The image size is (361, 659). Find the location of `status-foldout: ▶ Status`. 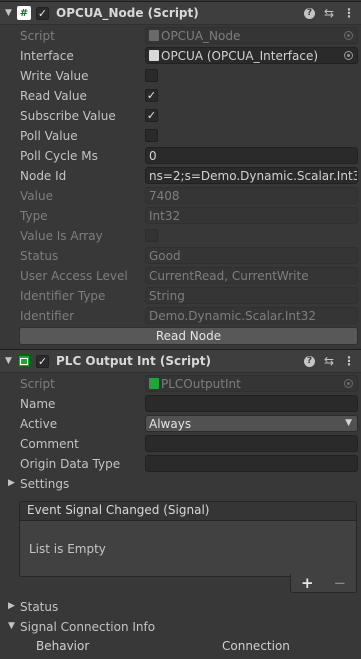

status-foldout: ▶ Status is located at coordinates (180, 607).